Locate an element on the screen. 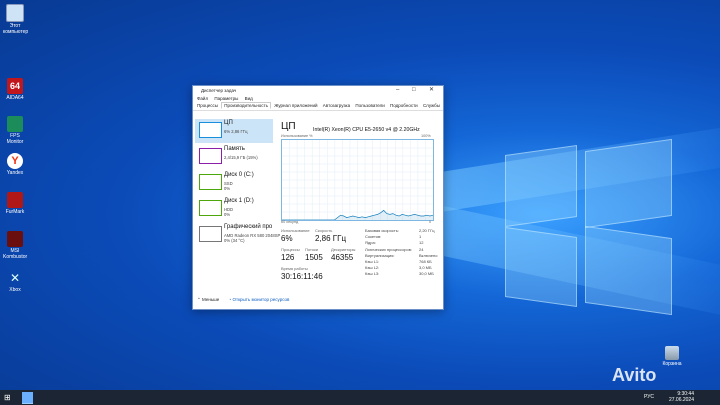  taskbar: ⊞ РУС 9:30:44 27.06.2024 is located at coordinates (360, 397).